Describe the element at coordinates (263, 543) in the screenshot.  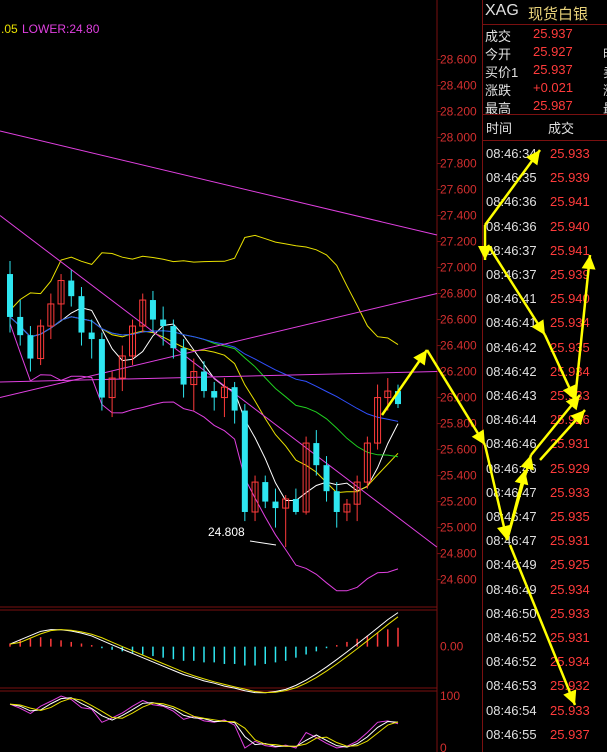
I see `annotation-leader` at that location.